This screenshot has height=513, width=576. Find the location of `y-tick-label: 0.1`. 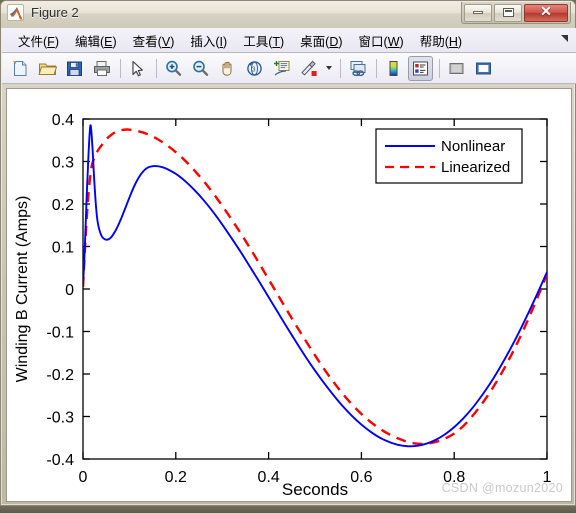

y-tick-label: 0.1 is located at coordinates (63, 248).